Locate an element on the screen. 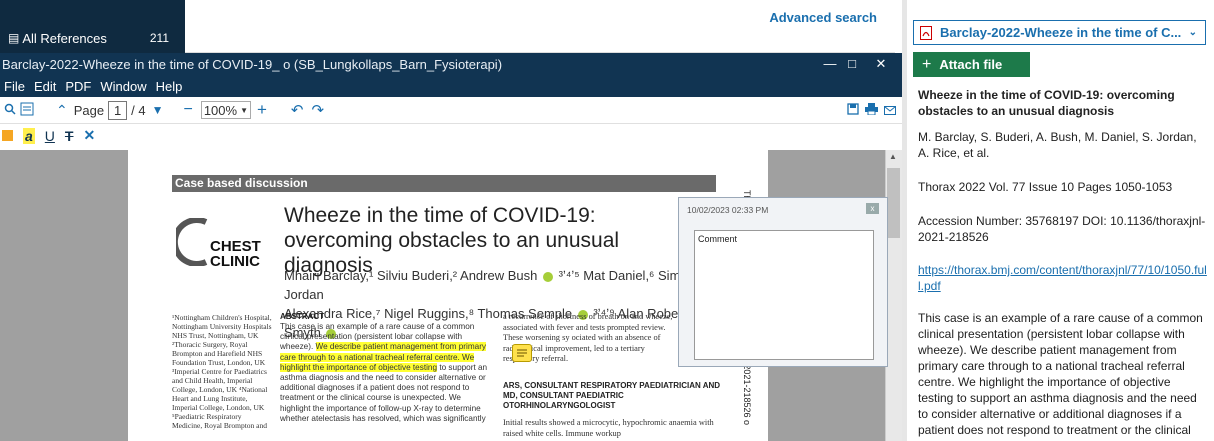 This screenshot has height=441, width=1214. remove-annotation-icon: ✕ is located at coordinates (89, 135).